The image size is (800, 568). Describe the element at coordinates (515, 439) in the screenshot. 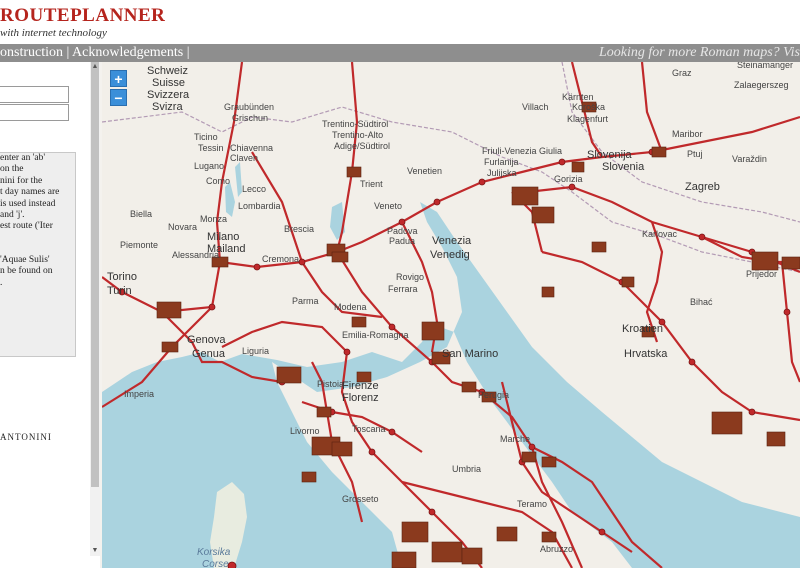

I see `map-label: Marche` at that location.